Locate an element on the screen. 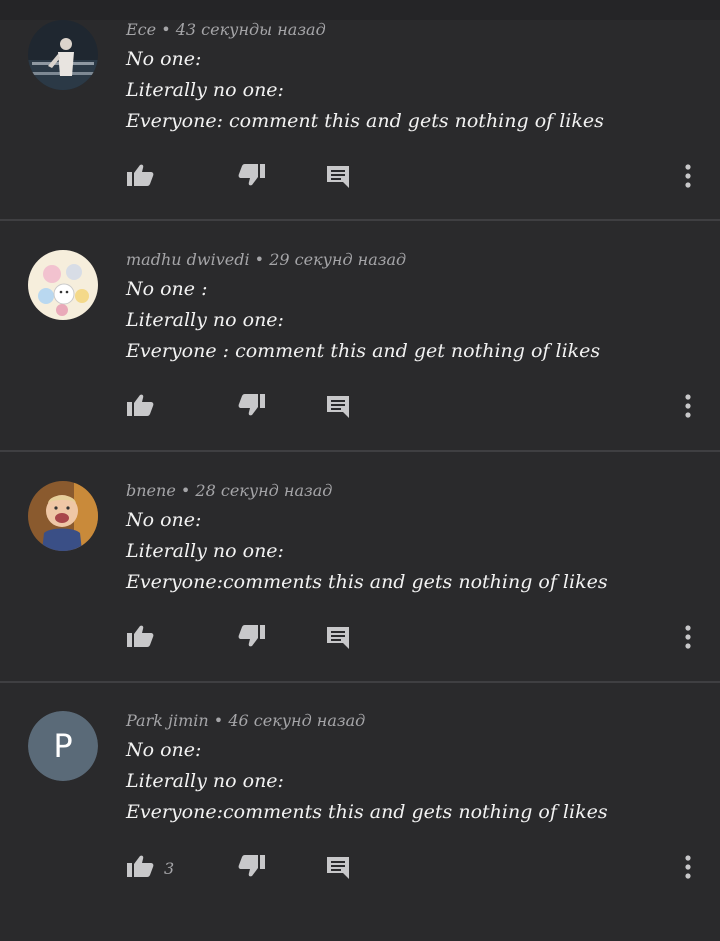 This screenshot has height=941, width=720. author-name: madhu dwivedi is located at coordinates (188, 259).